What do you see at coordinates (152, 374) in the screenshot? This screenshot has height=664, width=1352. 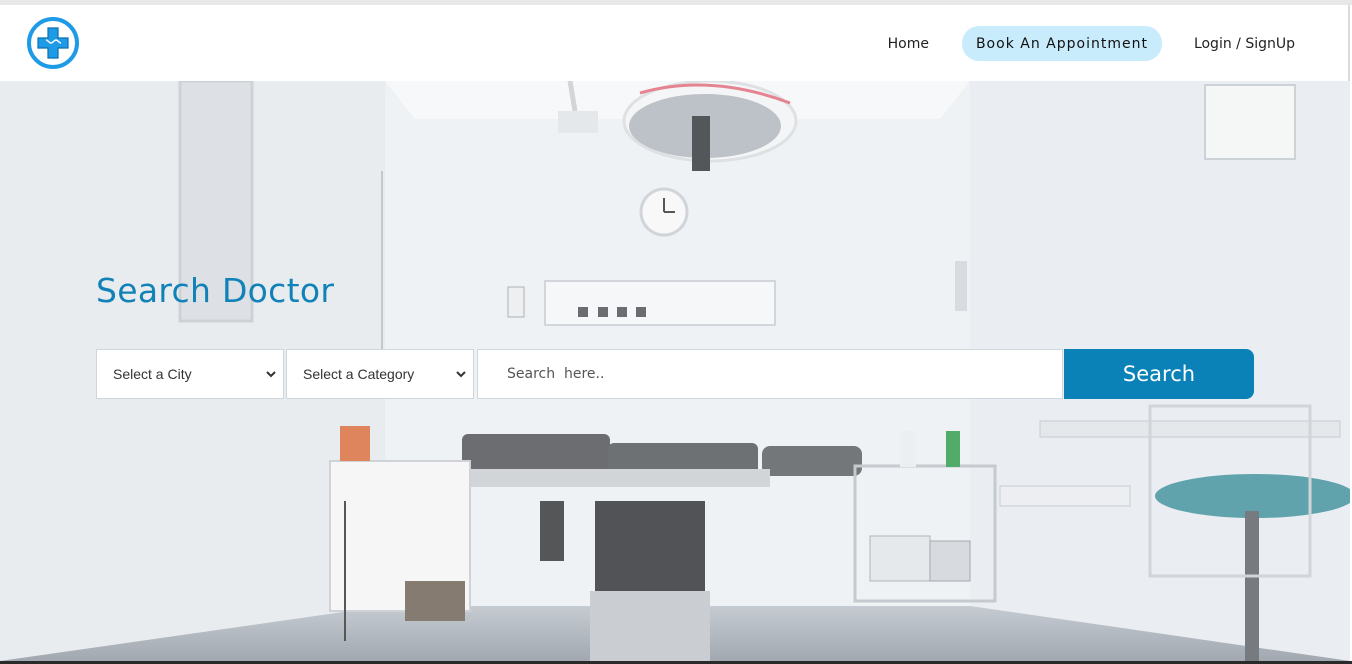 I see `city-select-value: Select a City` at bounding box center [152, 374].